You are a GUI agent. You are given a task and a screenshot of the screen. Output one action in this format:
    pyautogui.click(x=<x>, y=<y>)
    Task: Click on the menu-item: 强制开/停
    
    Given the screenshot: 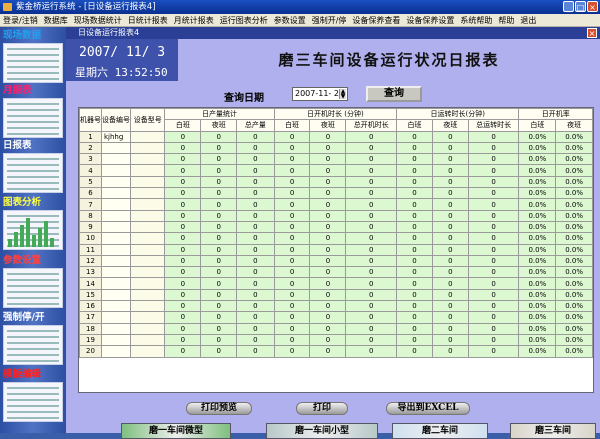 What is the action you would take?
    pyautogui.click(x=329, y=20)
    